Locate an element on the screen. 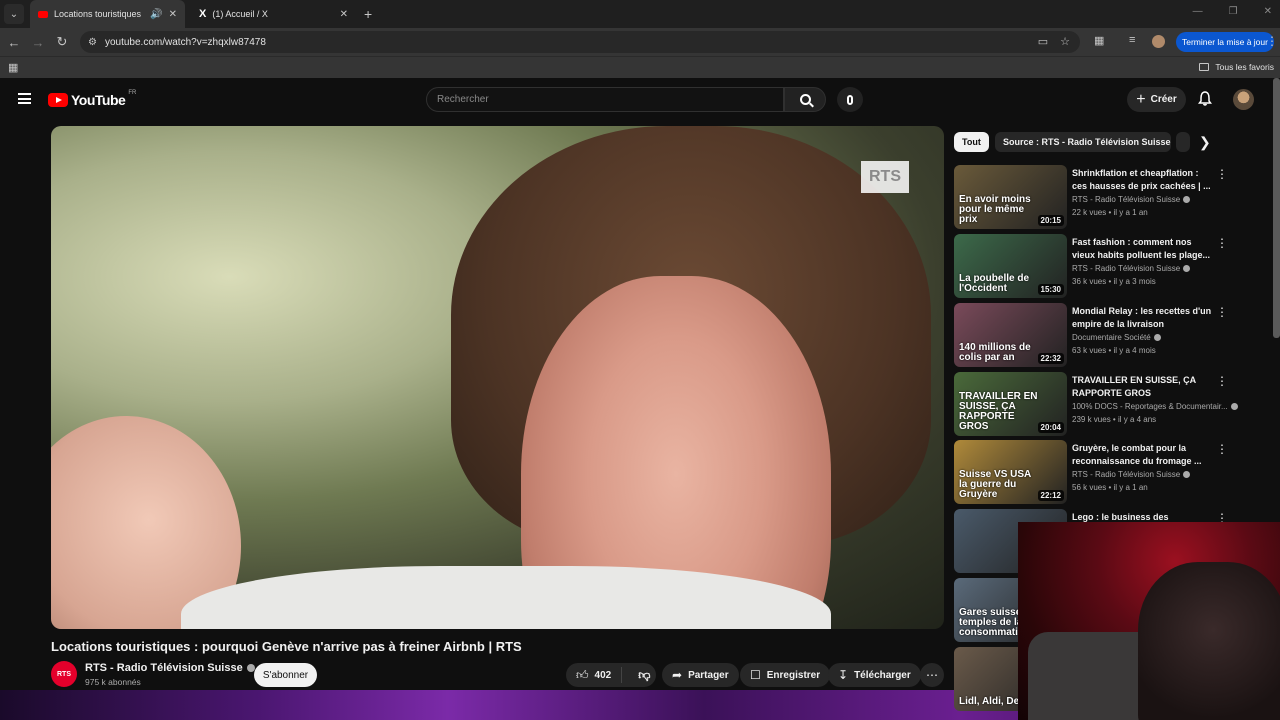 The image size is (1280, 720). user-avatar is located at coordinates (1243, 99).